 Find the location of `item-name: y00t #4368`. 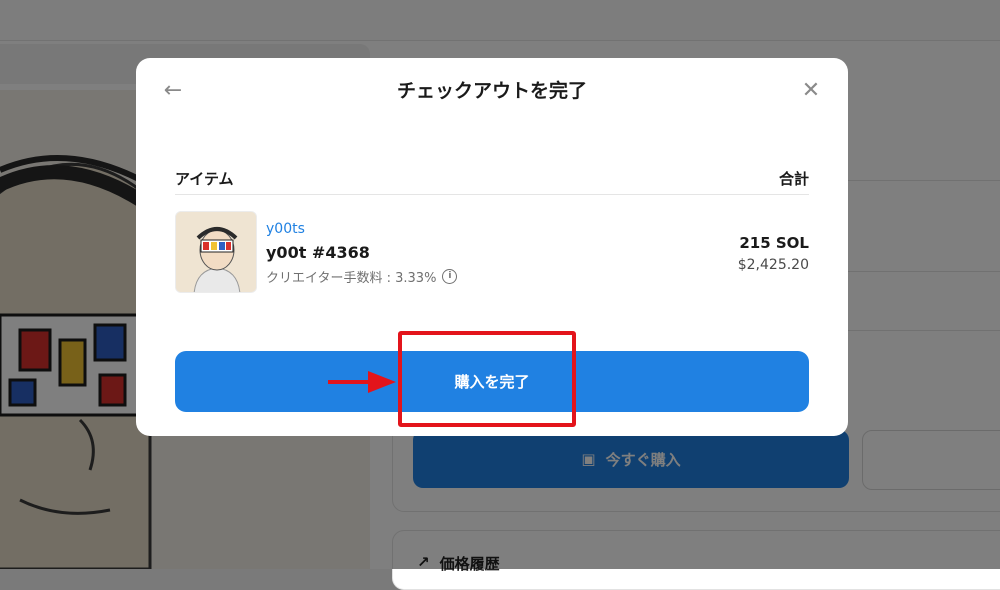

item-name: y00t #4368 is located at coordinates (318, 252).